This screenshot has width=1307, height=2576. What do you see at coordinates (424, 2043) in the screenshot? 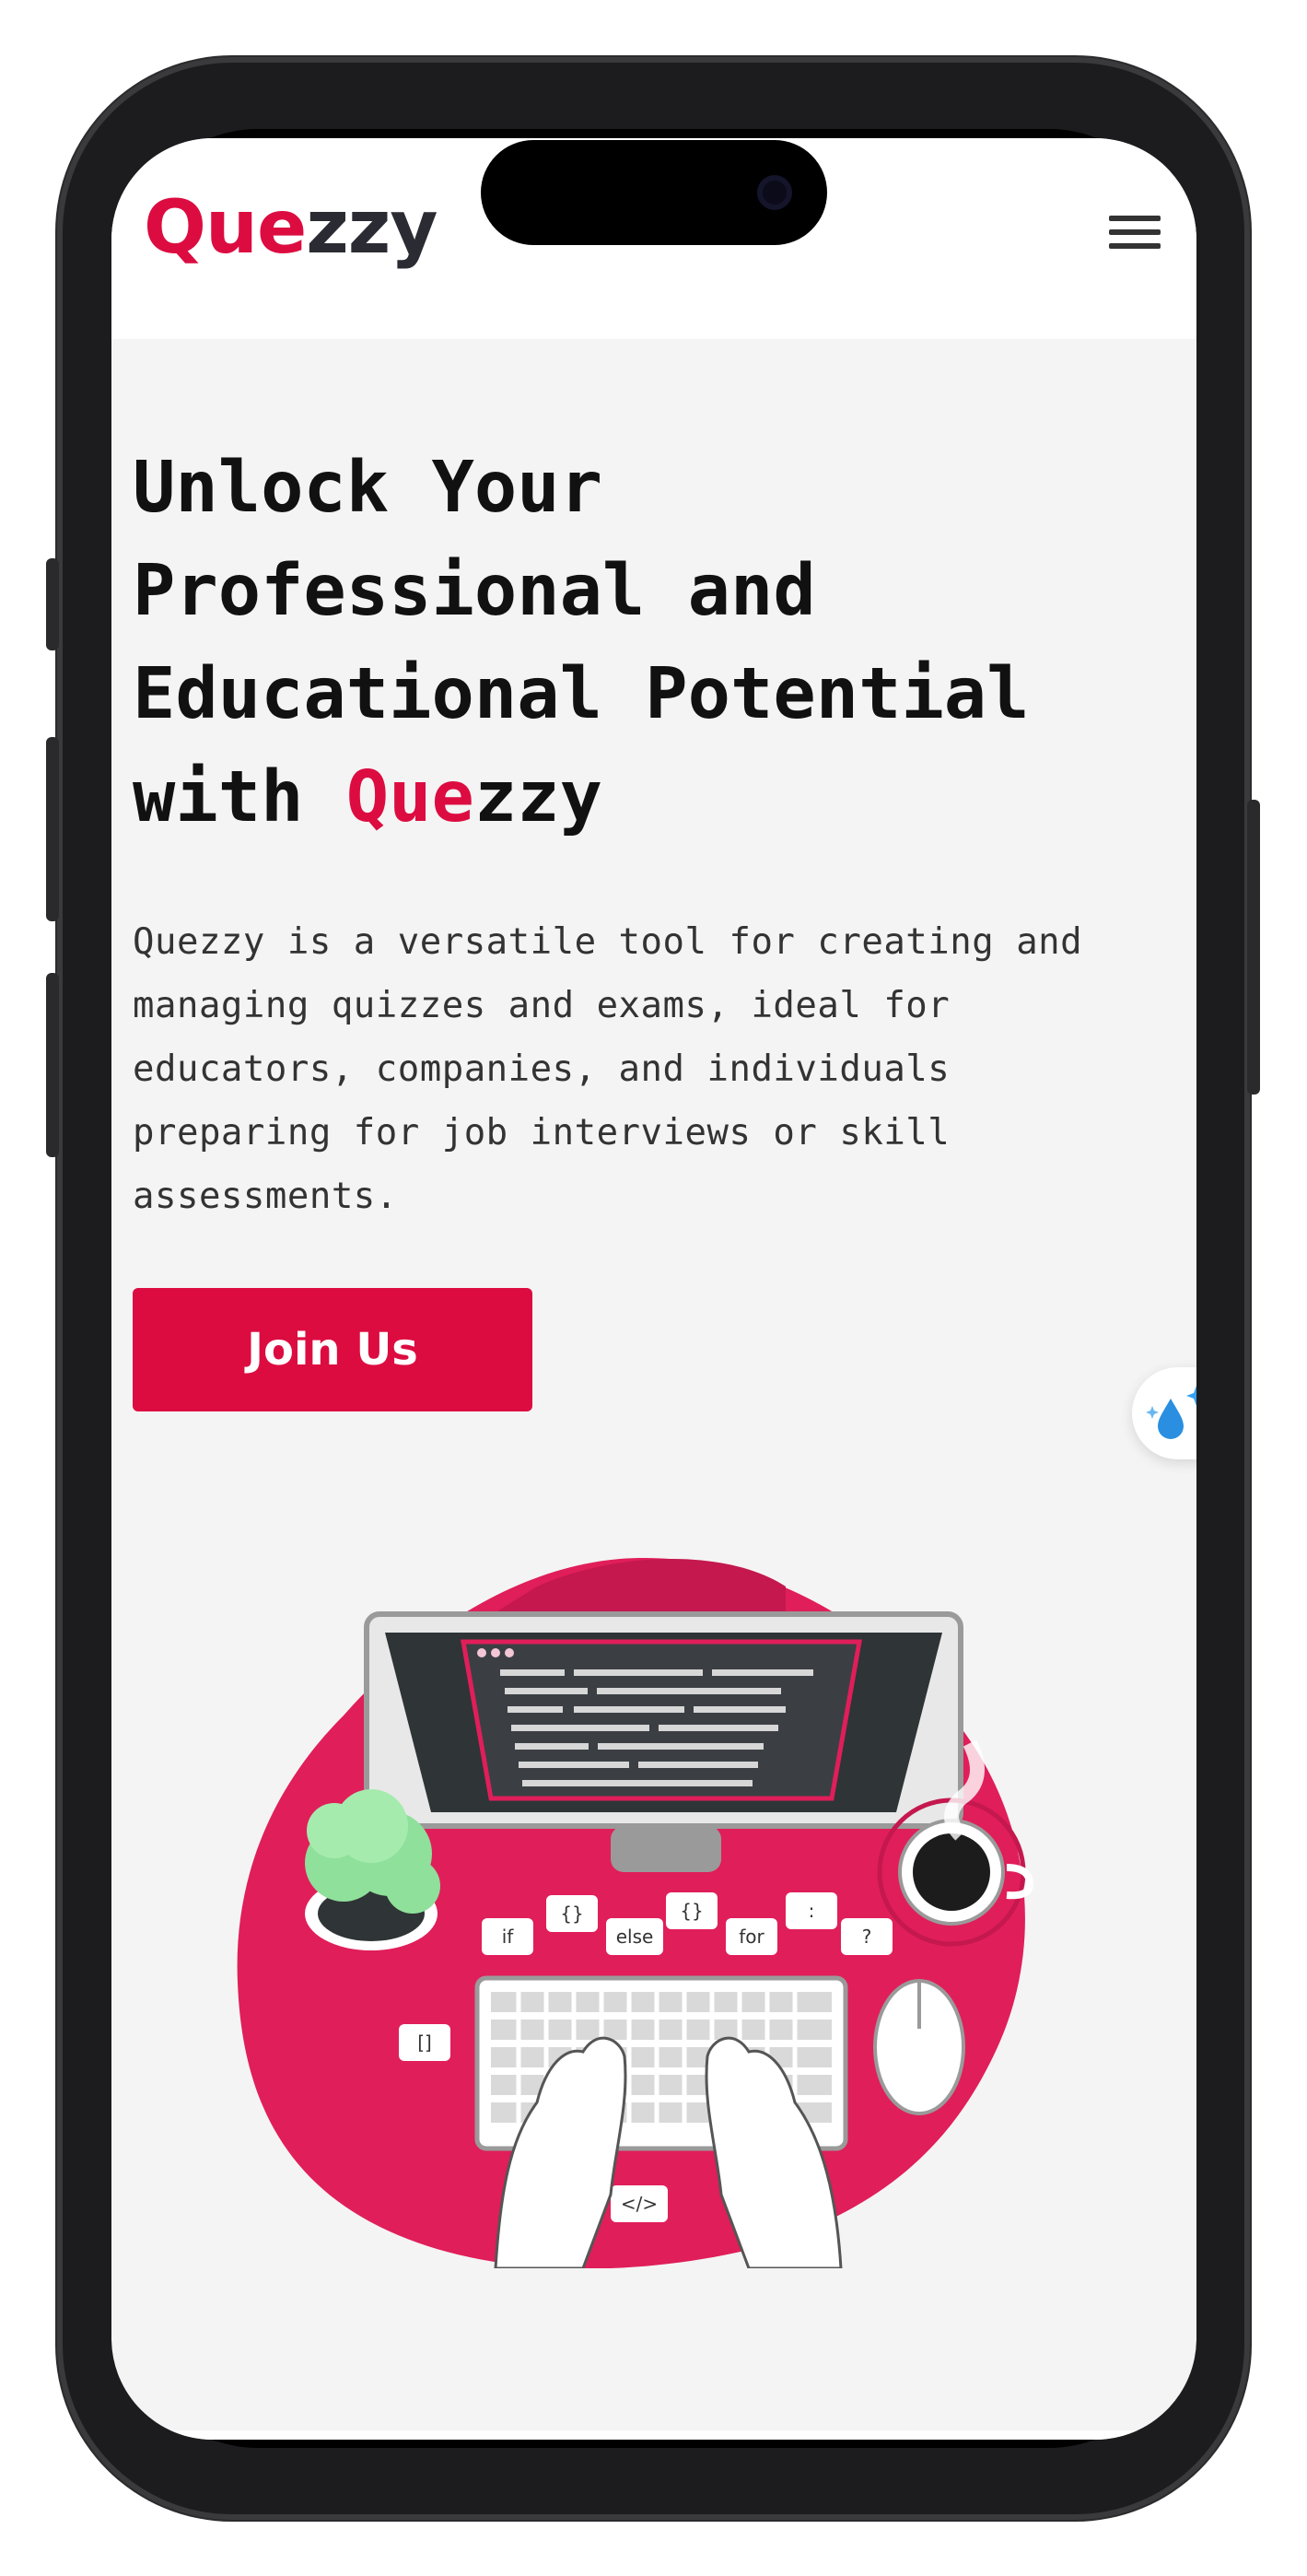
I see `bubble-label: []` at bounding box center [424, 2043].